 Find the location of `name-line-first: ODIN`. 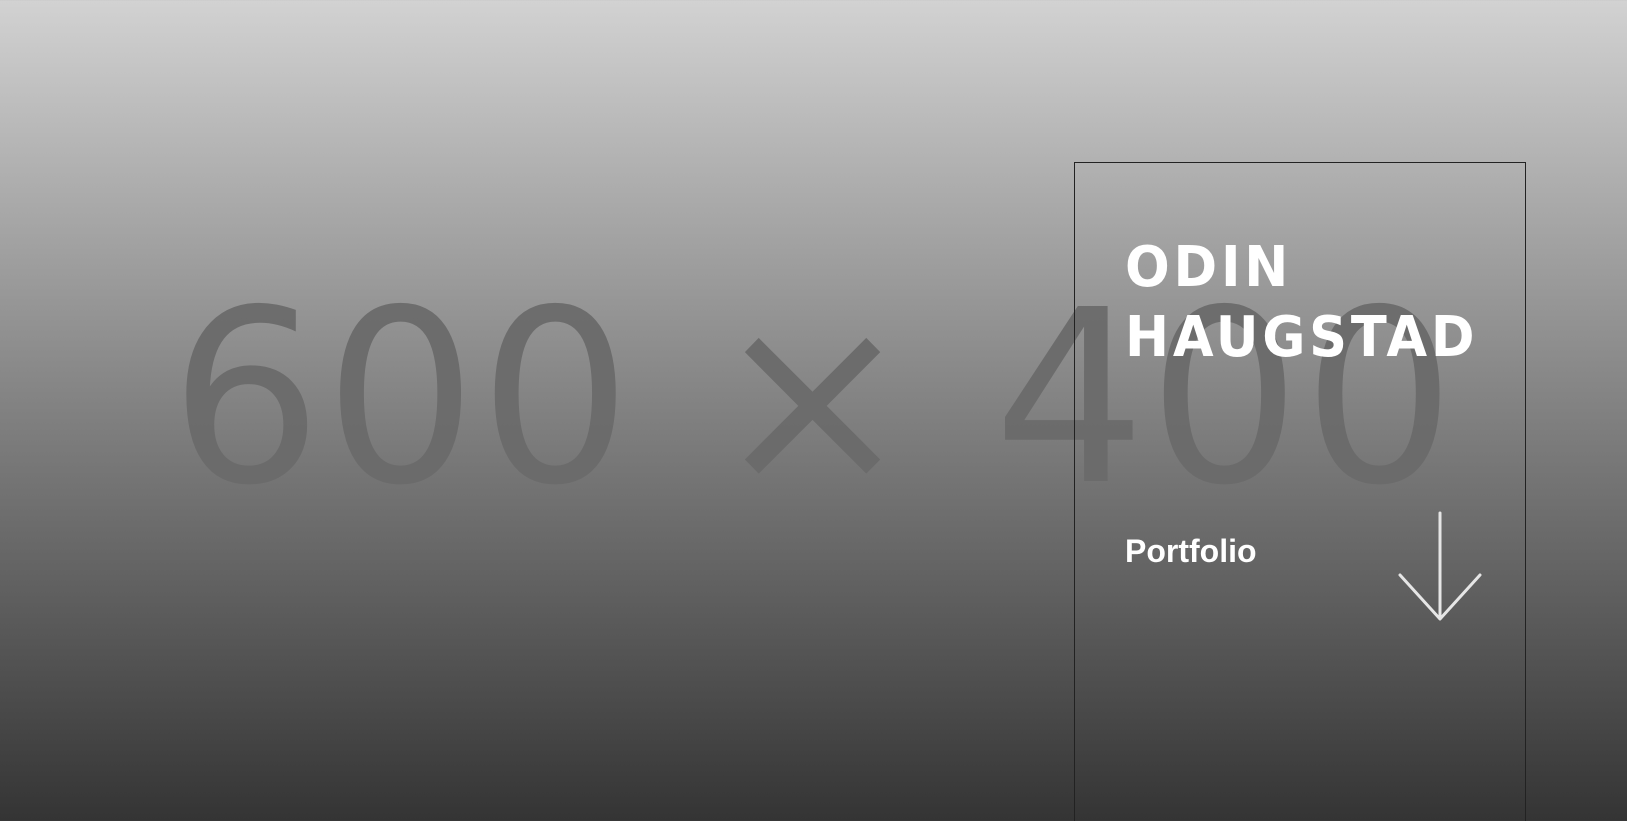

name-line-first: ODIN is located at coordinates (1209, 267).